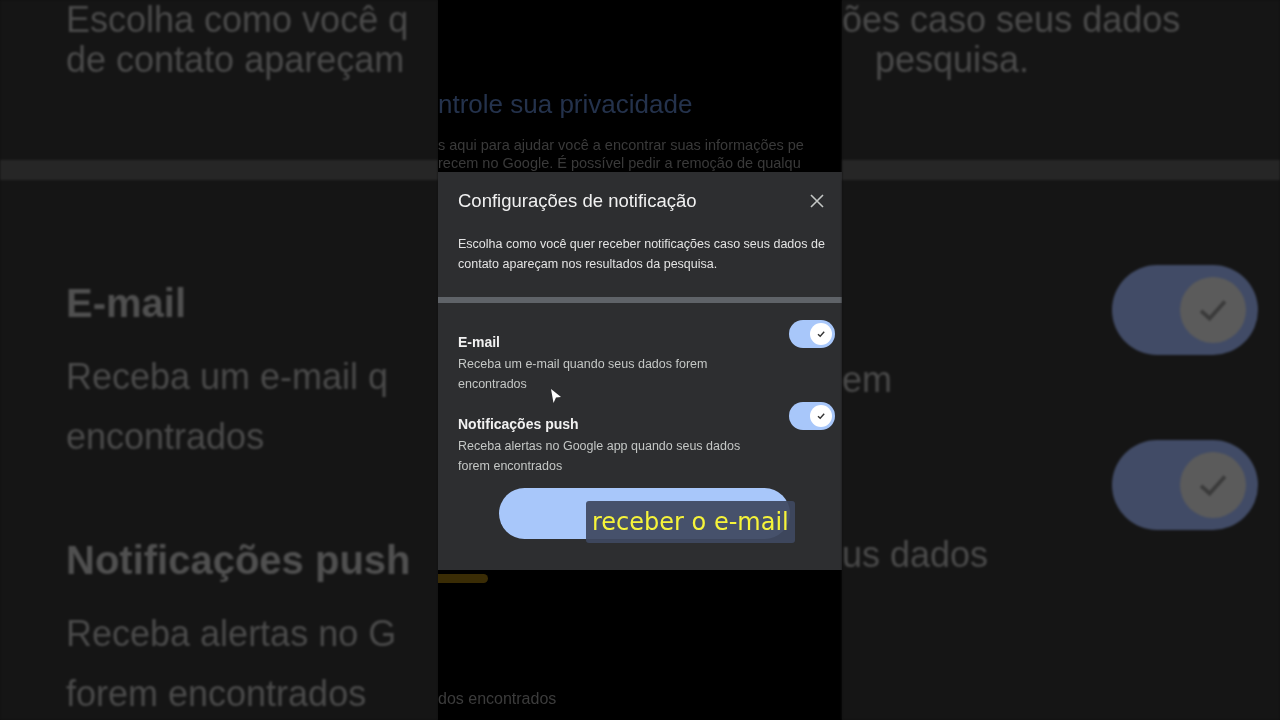 Image resolution: width=1280 pixels, height=720 pixels. Describe the element at coordinates (463, 578) in the screenshot. I see `highlight-mark` at that location.